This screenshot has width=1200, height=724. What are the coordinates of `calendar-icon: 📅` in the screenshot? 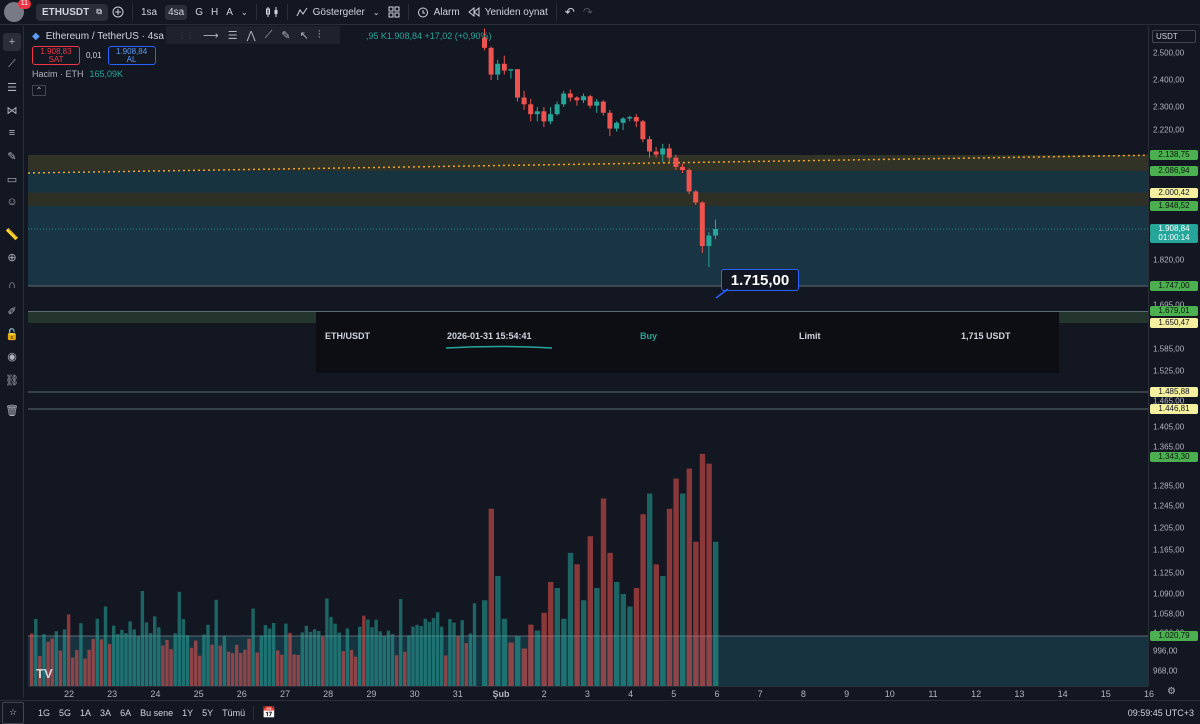 It's located at (269, 712).